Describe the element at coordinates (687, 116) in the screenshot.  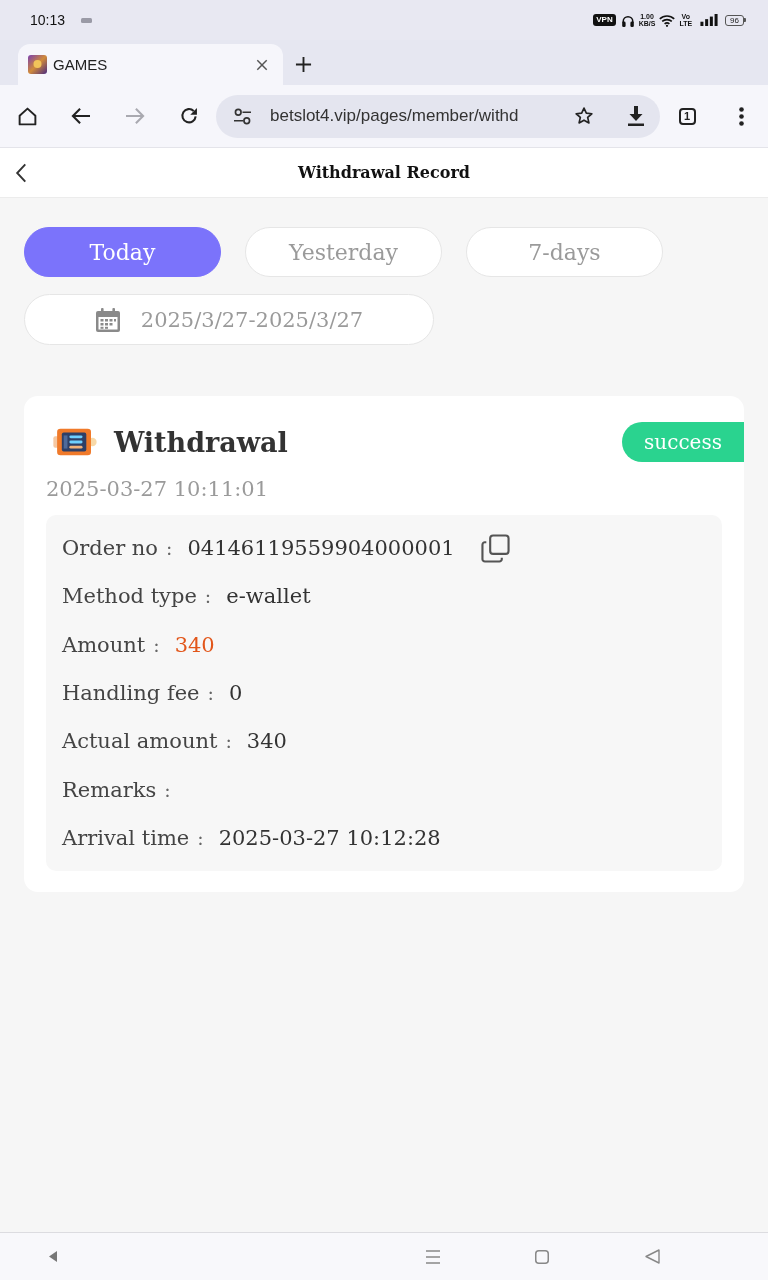
I see `tab-count-button: 1` at that location.